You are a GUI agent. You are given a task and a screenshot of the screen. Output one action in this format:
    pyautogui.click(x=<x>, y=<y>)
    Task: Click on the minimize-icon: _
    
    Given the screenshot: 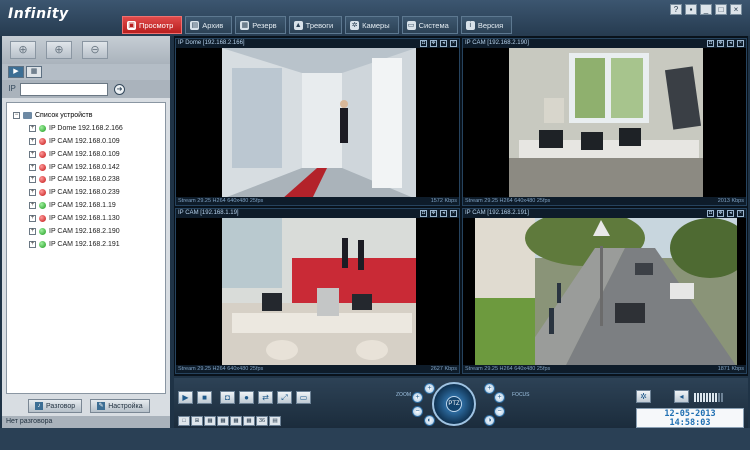 What is the action you would take?
    pyautogui.click(x=706, y=9)
    